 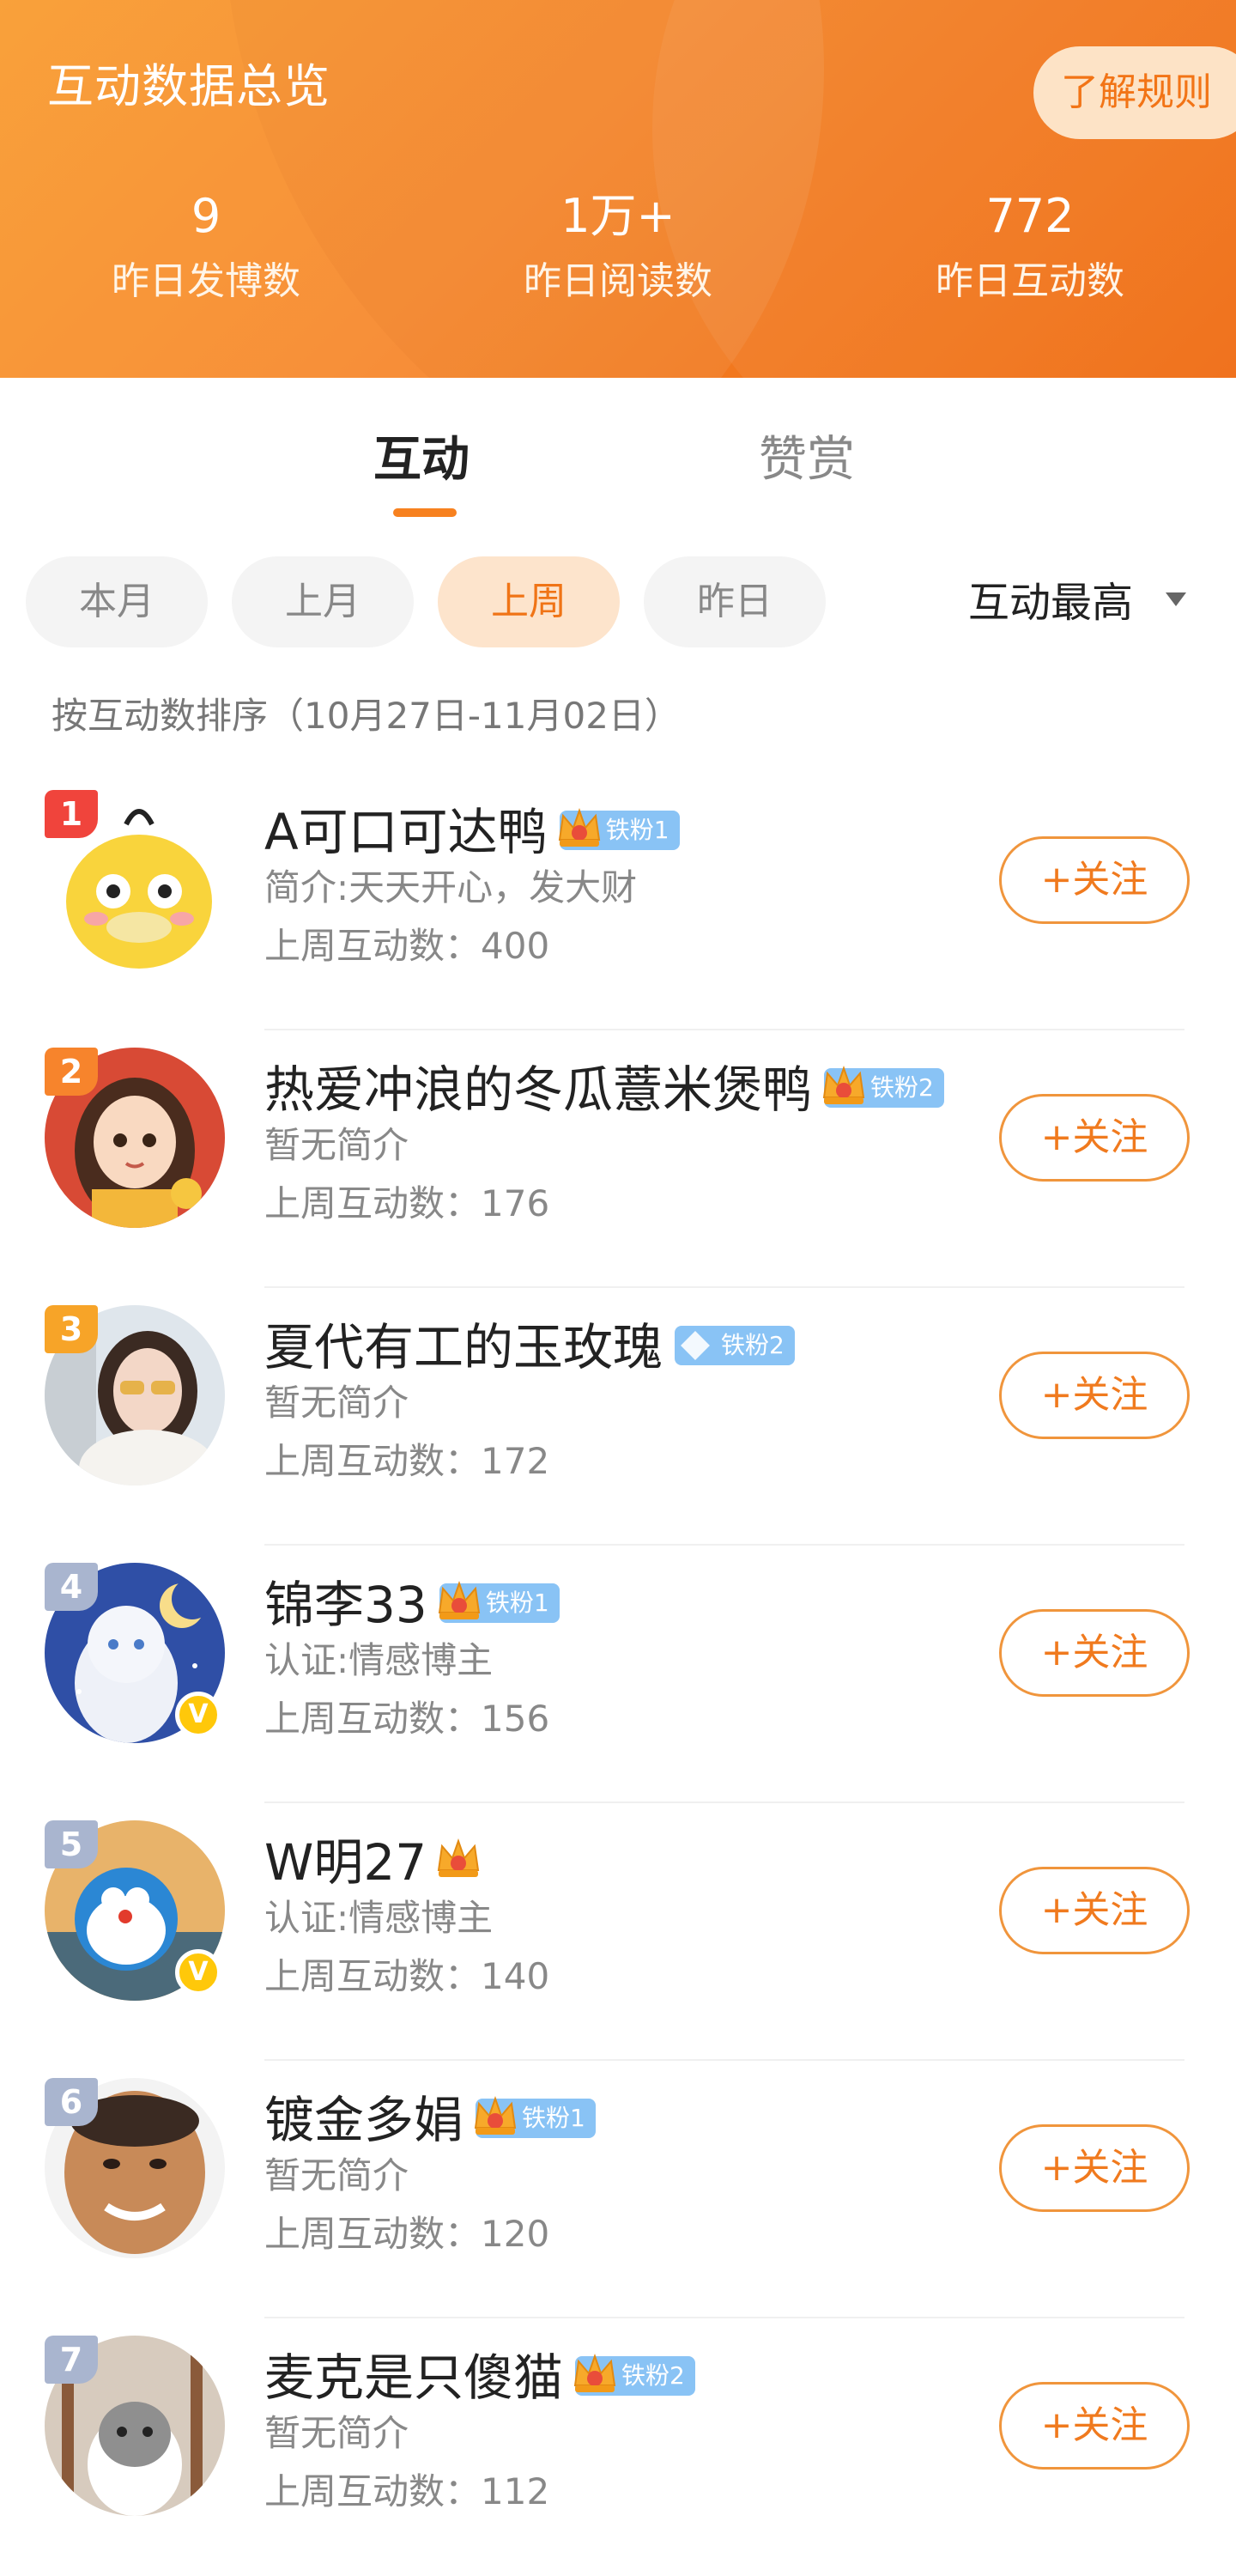 What do you see at coordinates (364, 2120) in the screenshot?
I see `user-name-text: 镀金多娟` at bounding box center [364, 2120].